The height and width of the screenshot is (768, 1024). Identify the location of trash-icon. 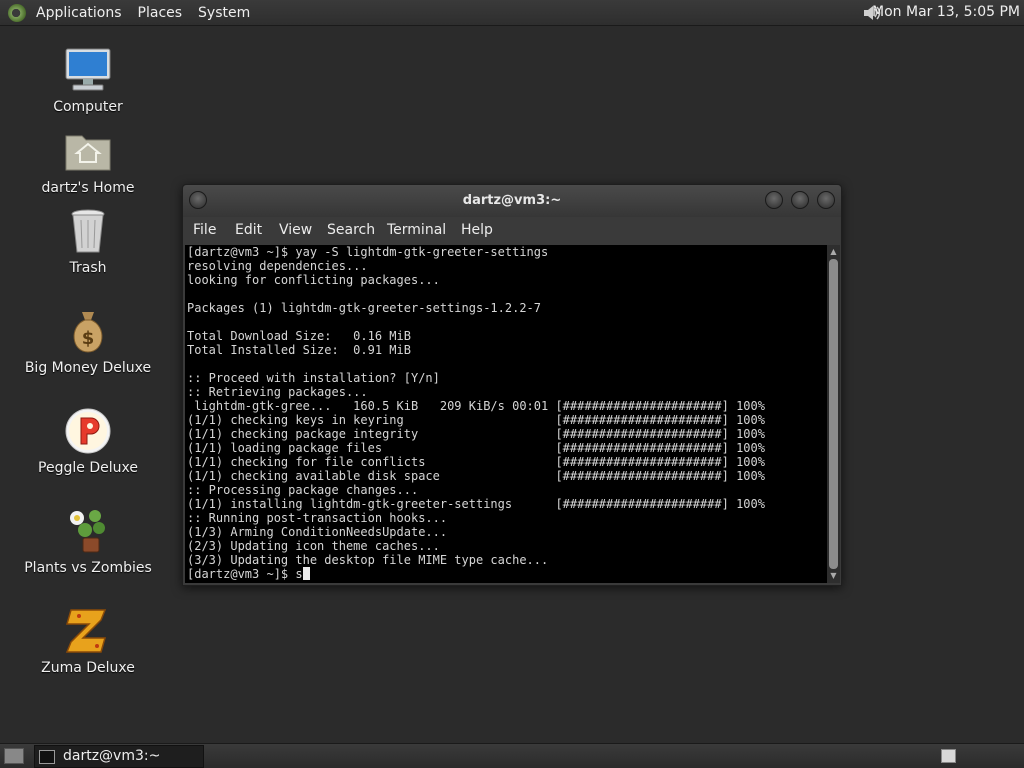
(88, 231).